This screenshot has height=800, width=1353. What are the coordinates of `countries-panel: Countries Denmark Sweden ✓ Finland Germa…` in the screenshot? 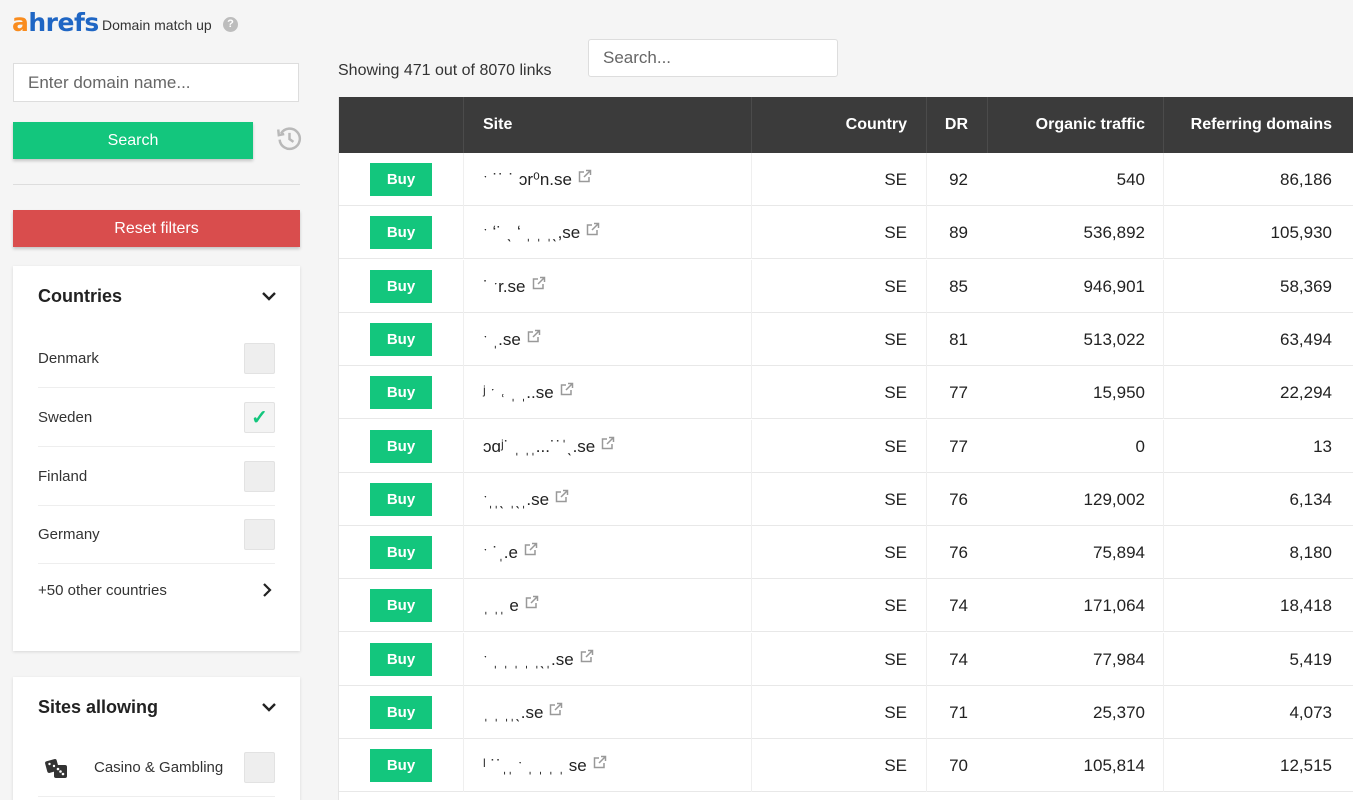 It's located at (156, 458).